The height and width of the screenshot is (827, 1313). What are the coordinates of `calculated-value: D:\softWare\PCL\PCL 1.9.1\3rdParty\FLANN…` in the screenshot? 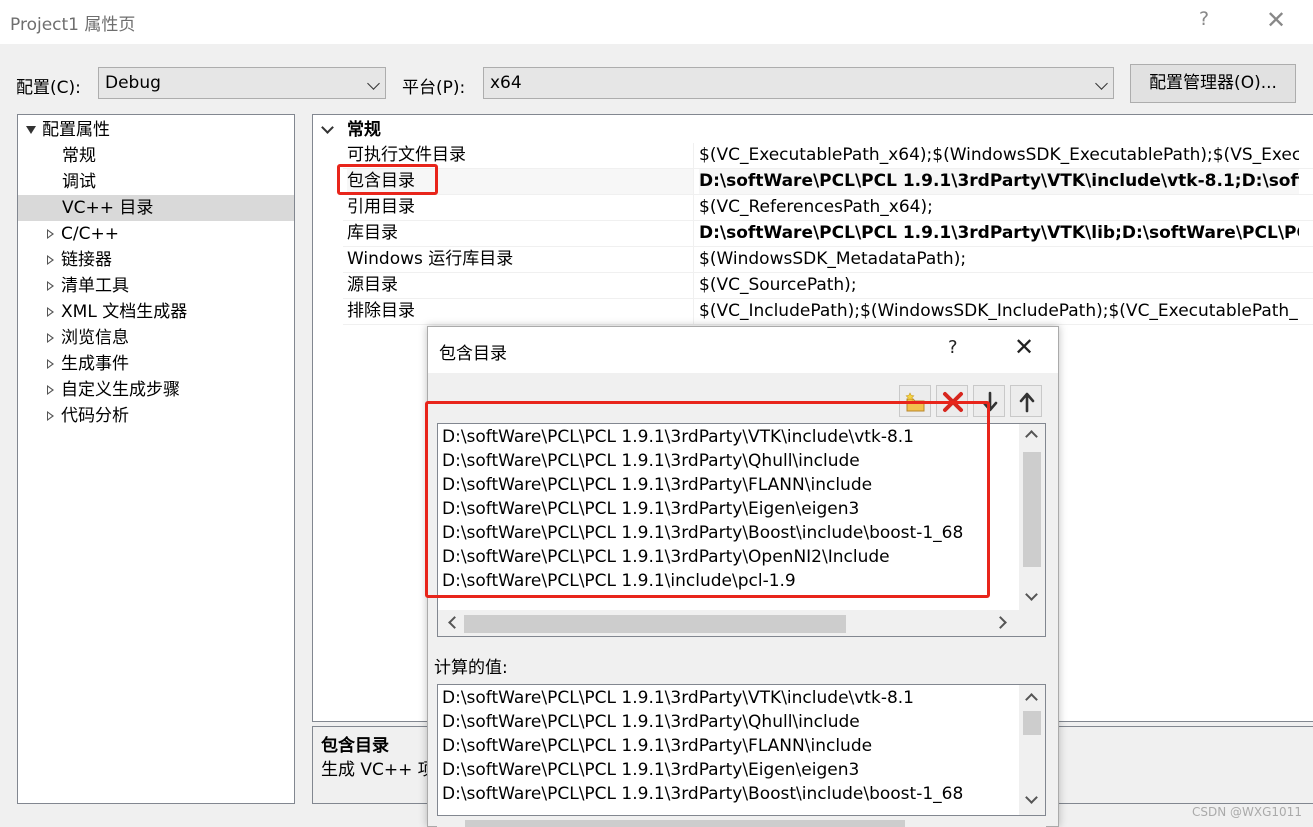 It's located at (657, 746).